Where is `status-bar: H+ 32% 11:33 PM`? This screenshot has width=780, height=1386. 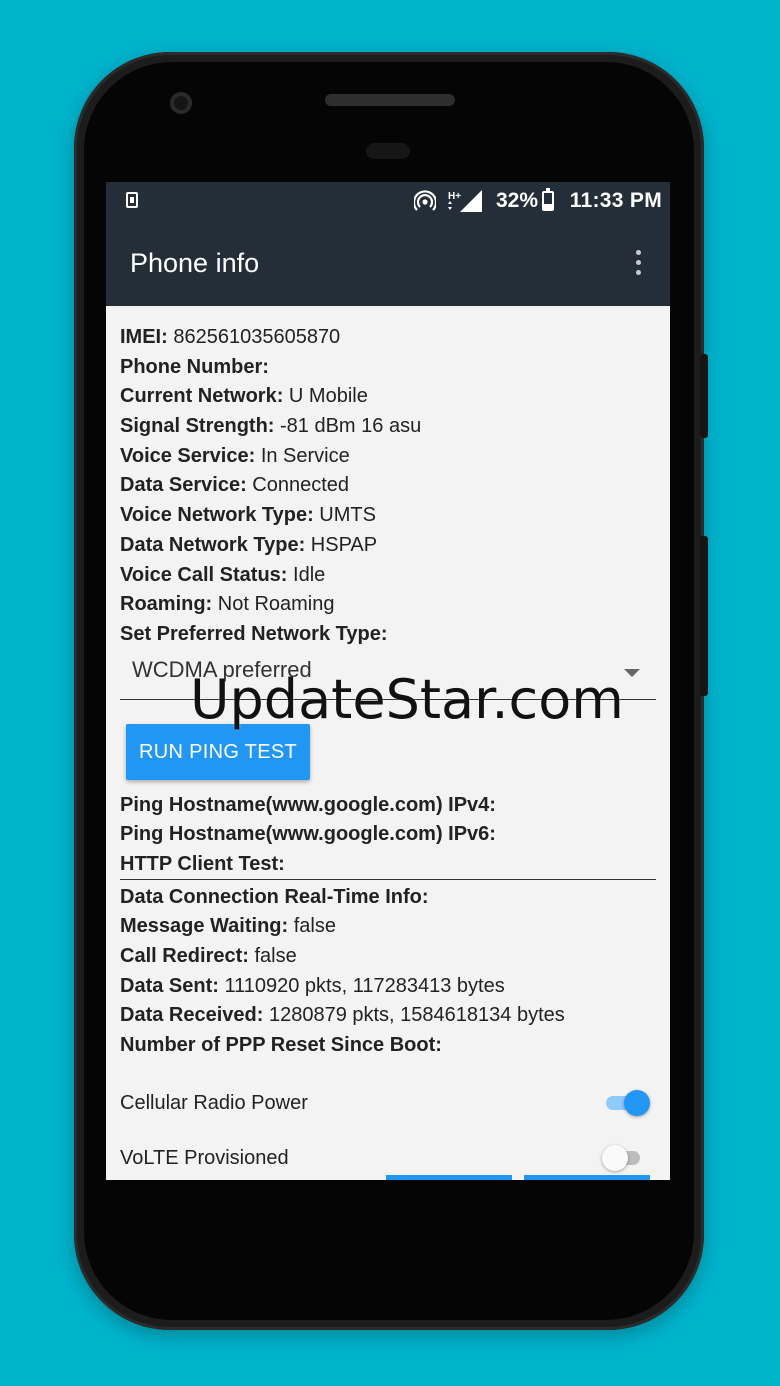
status-bar: H+ 32% 11:33 PM is located at coordinates (388, 201).